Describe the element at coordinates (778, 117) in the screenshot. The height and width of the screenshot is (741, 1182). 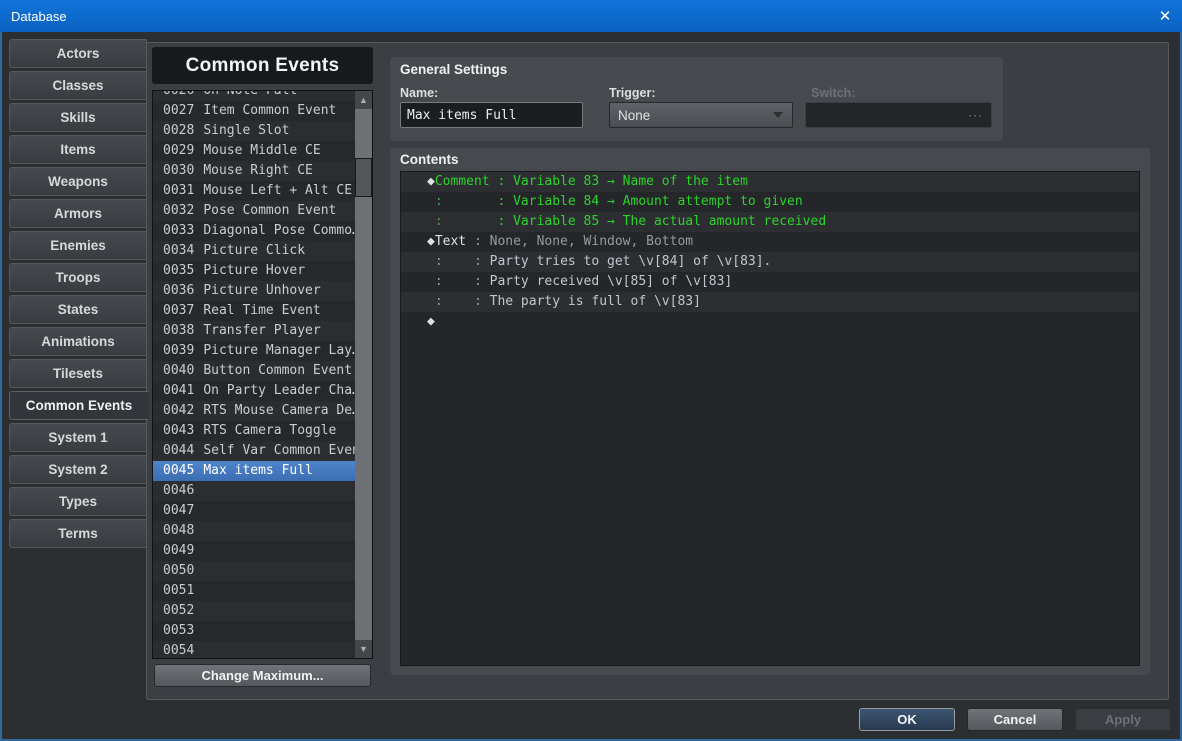
I see `chevron-down-icon` at that location.